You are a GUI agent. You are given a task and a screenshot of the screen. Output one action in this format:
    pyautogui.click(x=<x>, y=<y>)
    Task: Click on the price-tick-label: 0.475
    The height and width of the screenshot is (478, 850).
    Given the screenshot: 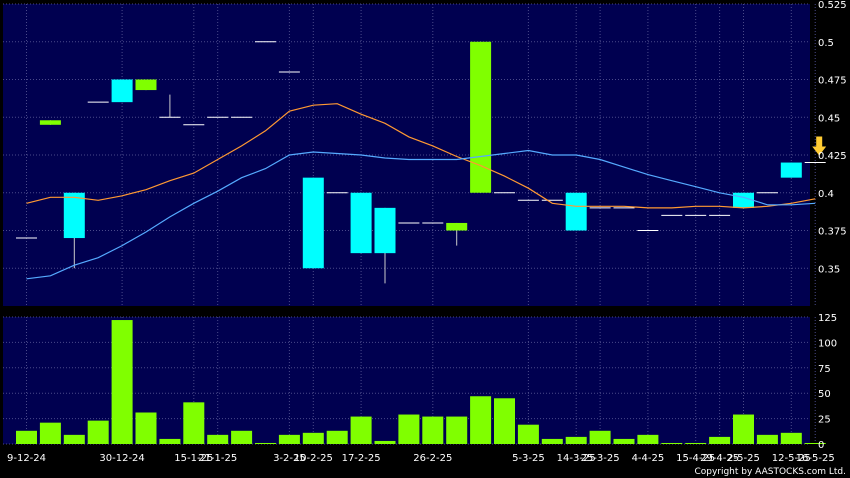 What is the action you would take?
    pyautogui.click(x=832, y=81)
    